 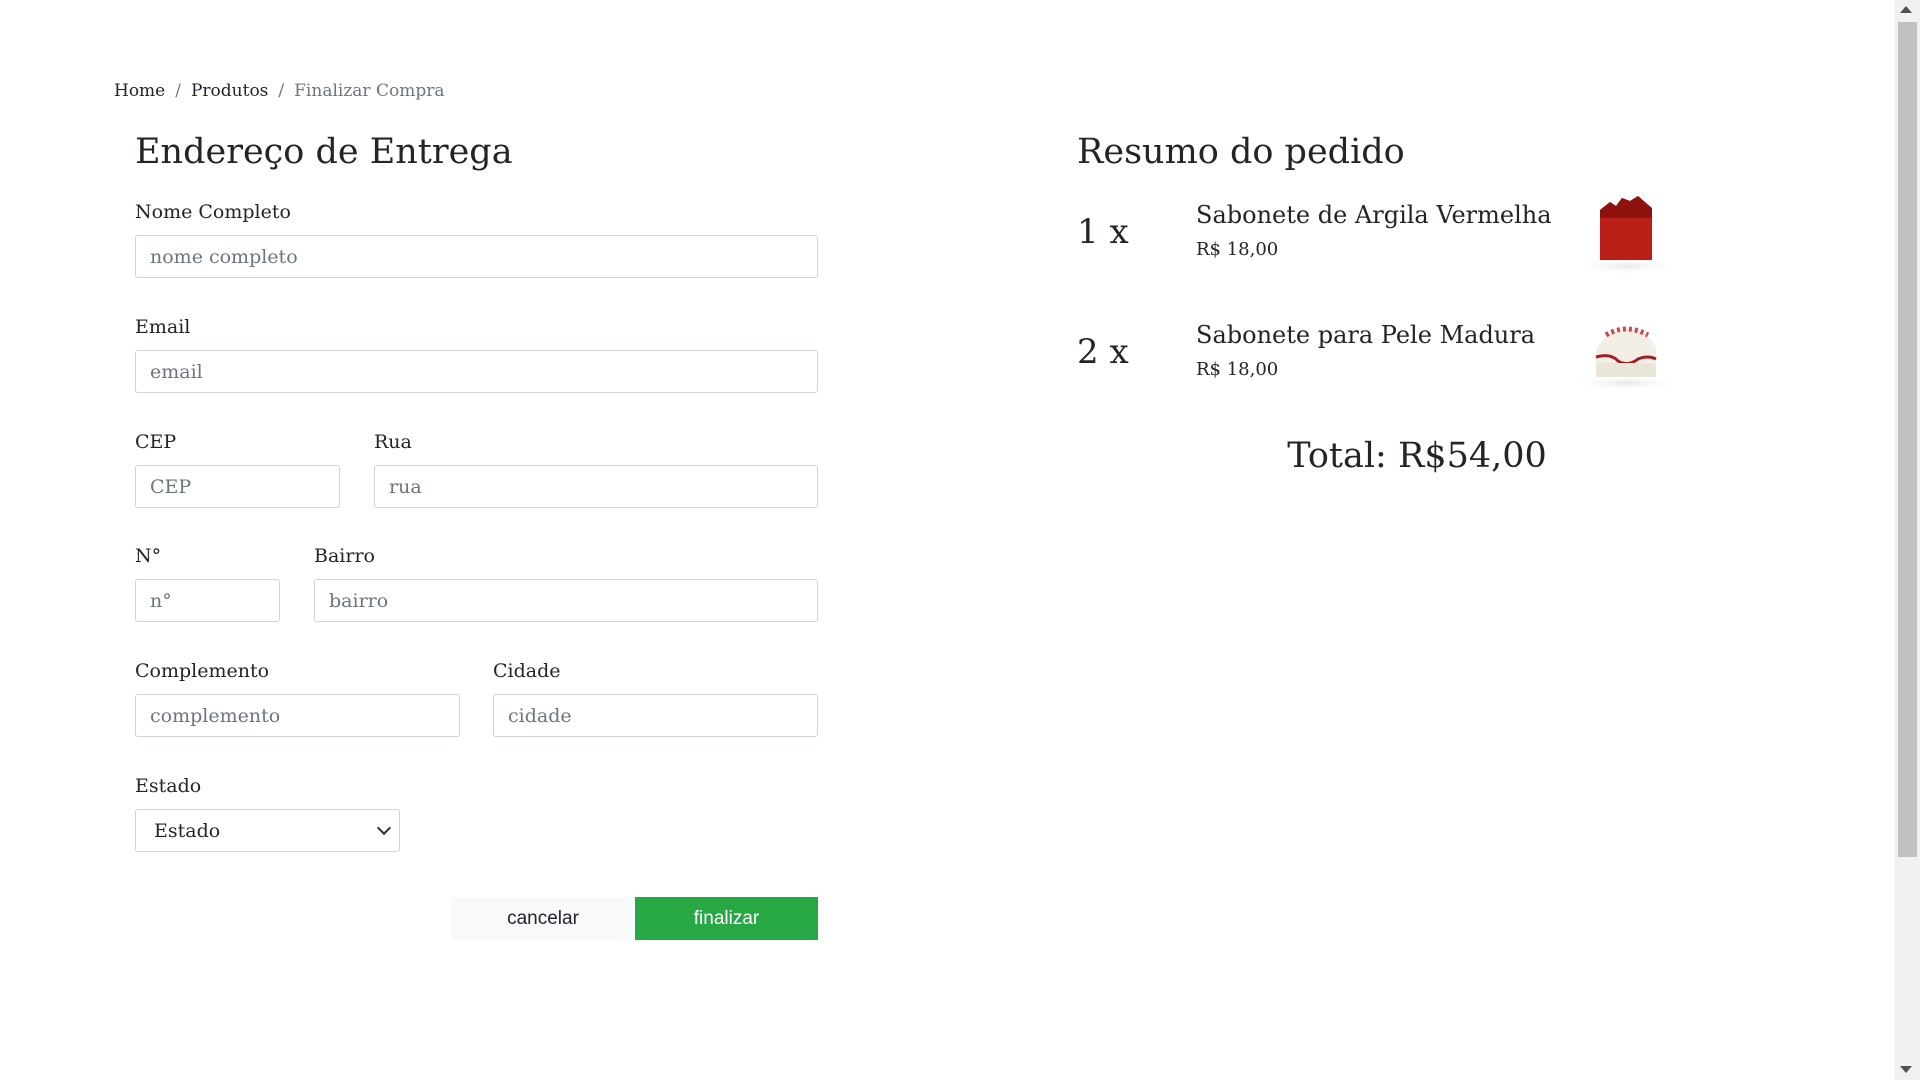 I want to click on white-soap-image, so click(x=1626, y=355).